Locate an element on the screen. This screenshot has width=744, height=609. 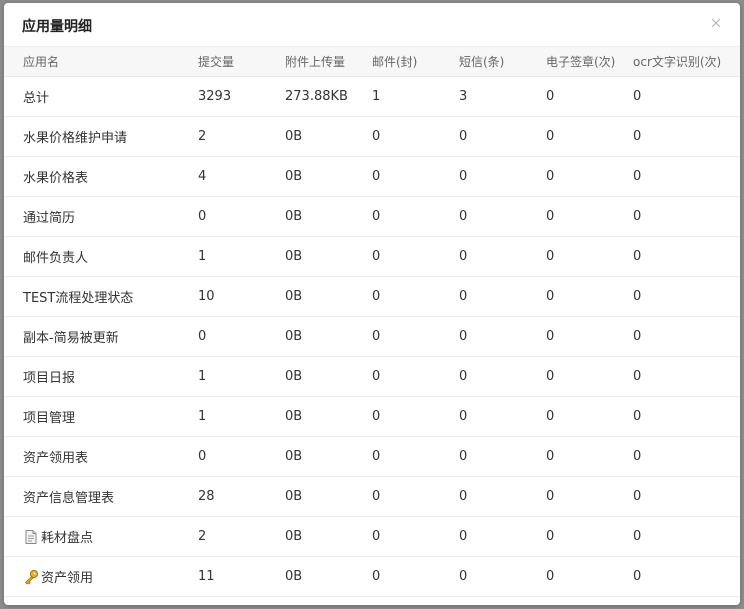
table-row: 资产信息管理表 28 0B 0 0 0 0 is located at coordinates (372, 497).